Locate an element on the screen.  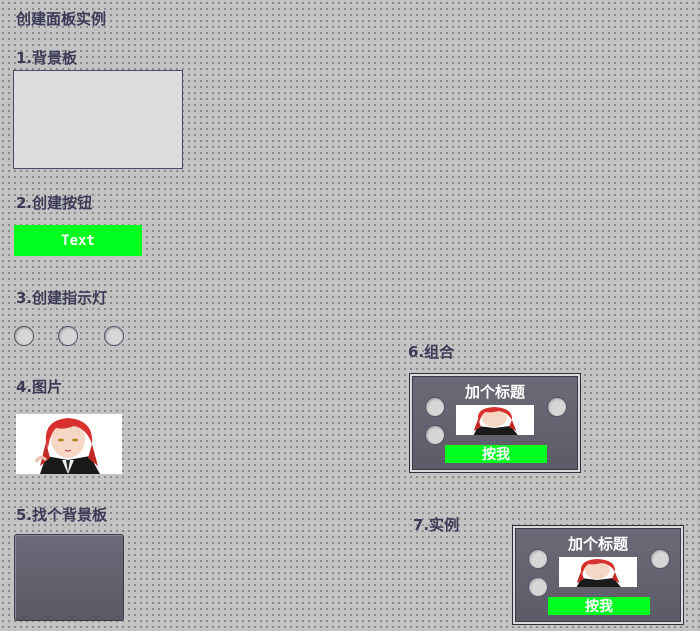
anime-portrait-icon is located at coordinates (69, 444).